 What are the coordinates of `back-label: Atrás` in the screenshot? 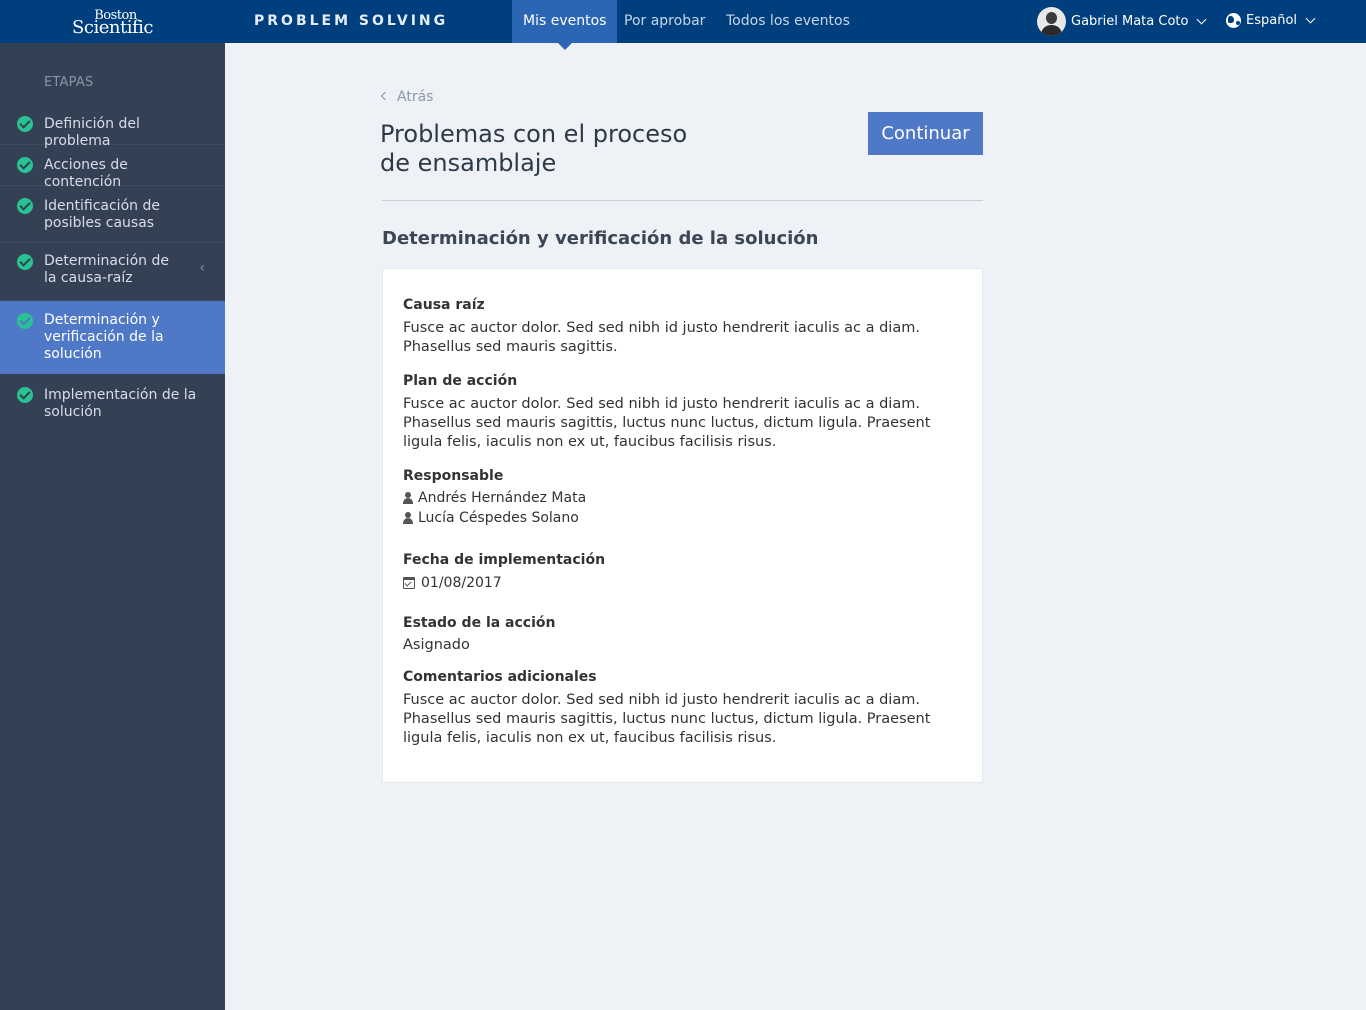 It's located at (415, 97).